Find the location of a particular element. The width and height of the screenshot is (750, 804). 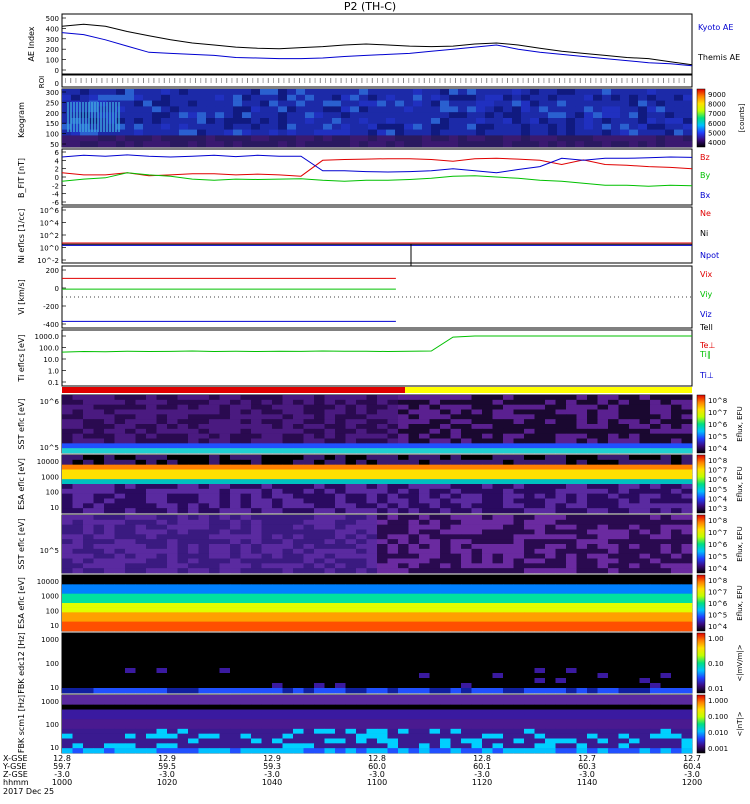

mode-bar-fast is located at coordinates (548, 390).